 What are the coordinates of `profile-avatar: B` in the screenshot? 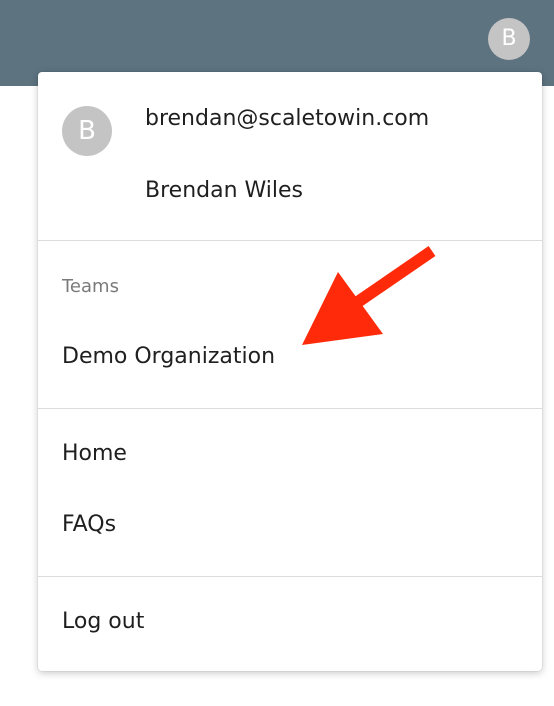 It's located at (87, 131).